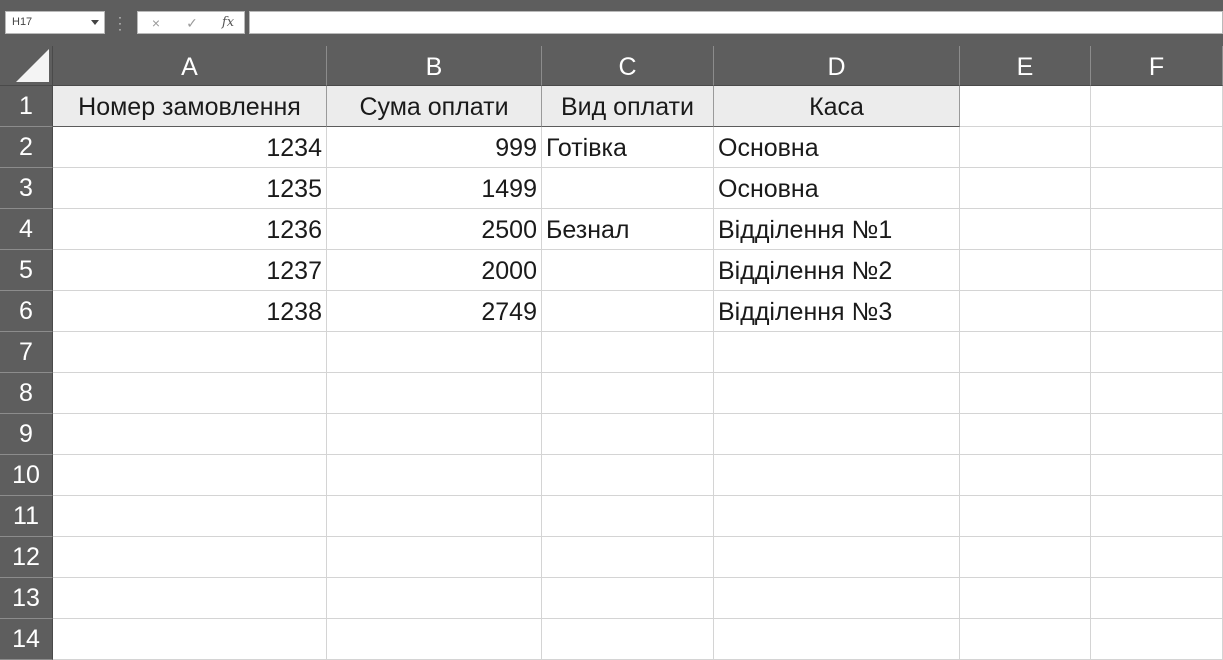 Image resolution: width=1223 pixels, height=660 pixels. I want to click on table-cell: 1237, so click(190, 270).